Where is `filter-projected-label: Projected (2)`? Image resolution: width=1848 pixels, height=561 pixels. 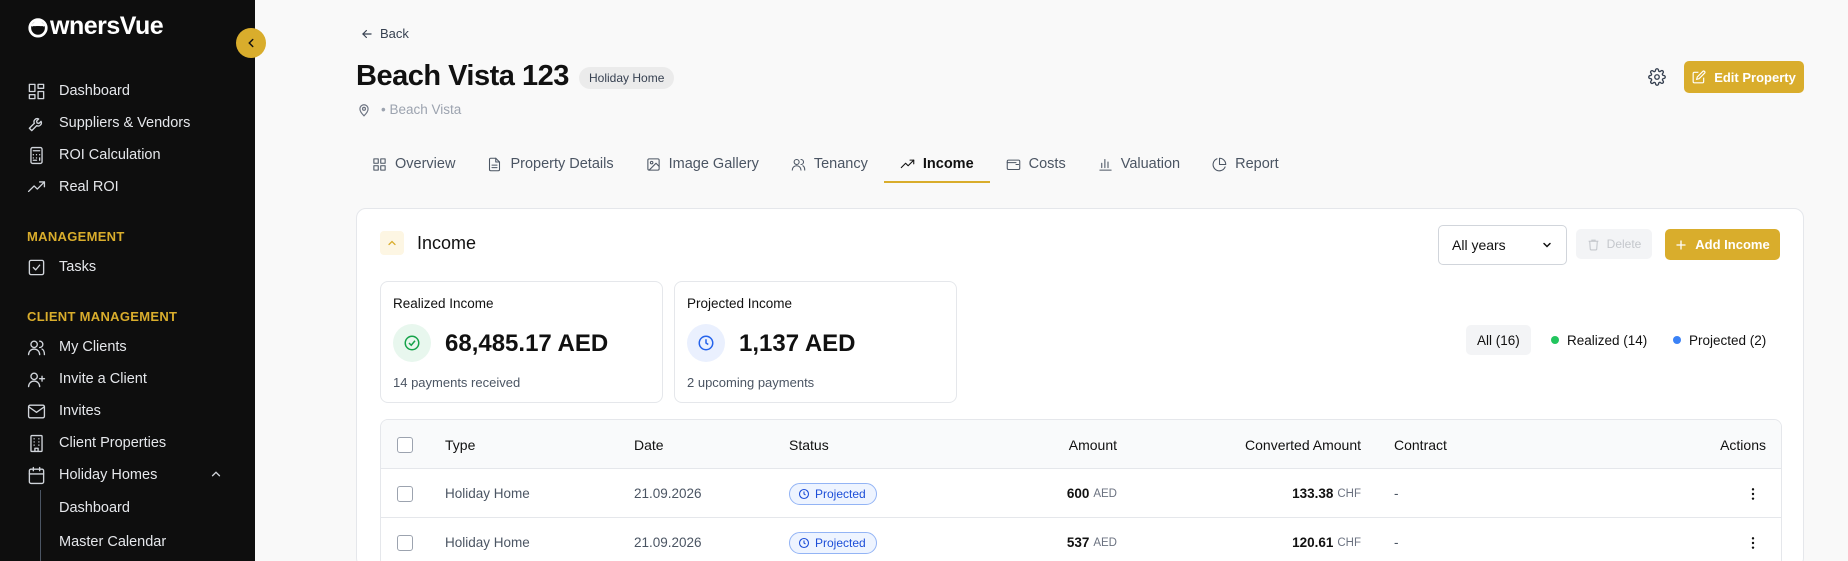
filter-projected-label: Projected (2) is located at coordinates (1728, 340).